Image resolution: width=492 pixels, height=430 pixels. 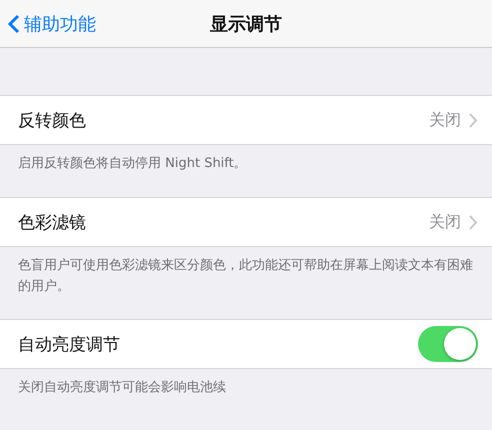 I want to click on footer-note: 启用反转颜色将自动停用 Night Shift。, so click(x=132, y=164).